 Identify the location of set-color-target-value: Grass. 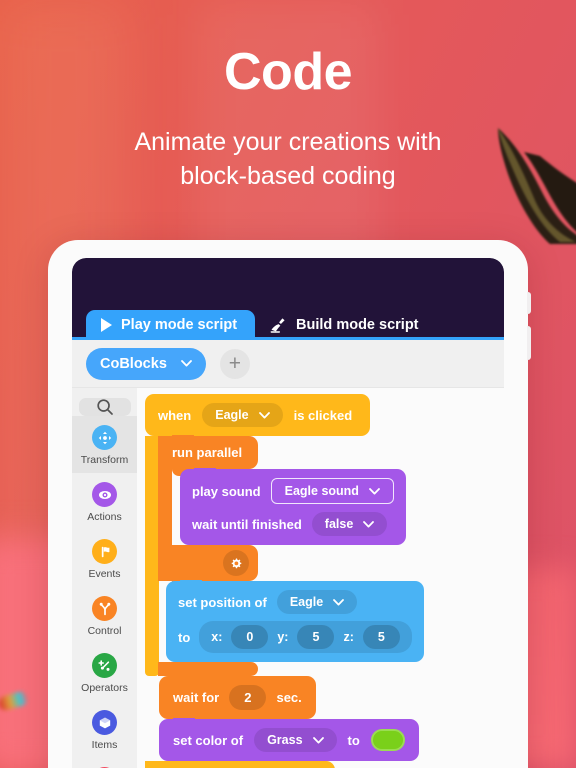
(285, 740).